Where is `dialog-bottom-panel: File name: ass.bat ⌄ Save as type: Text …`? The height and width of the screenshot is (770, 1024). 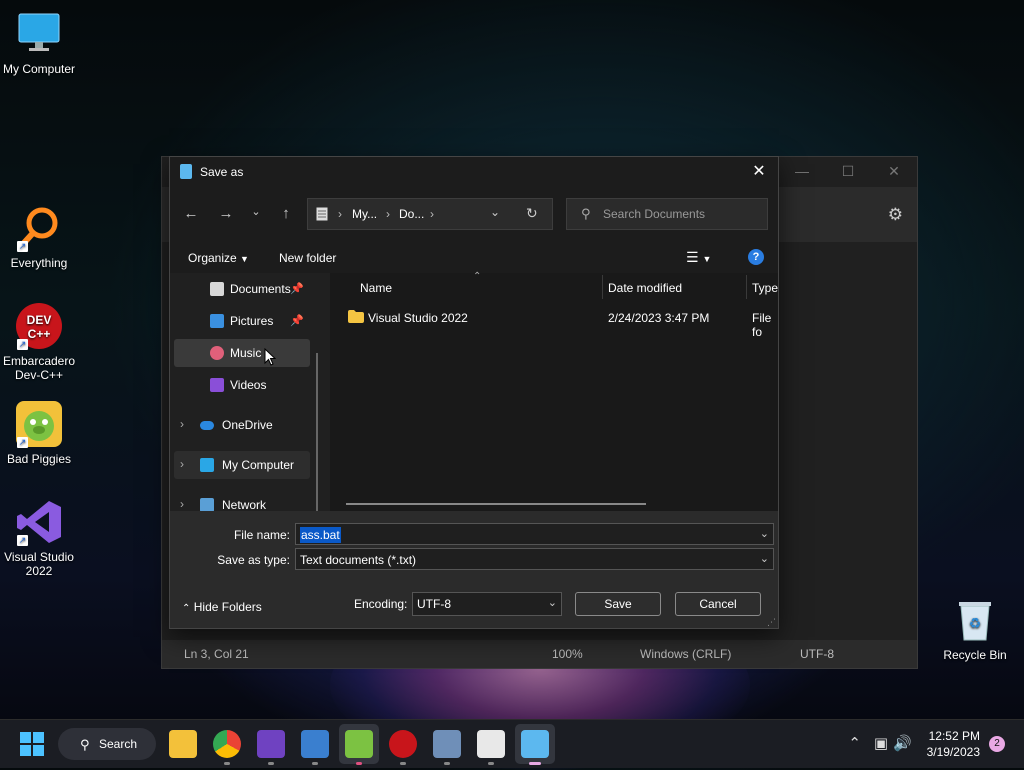
dialog-bottom-panel: File name: ass.bat ⌄ Save as type: Text … is located at coordinates (474, 569).